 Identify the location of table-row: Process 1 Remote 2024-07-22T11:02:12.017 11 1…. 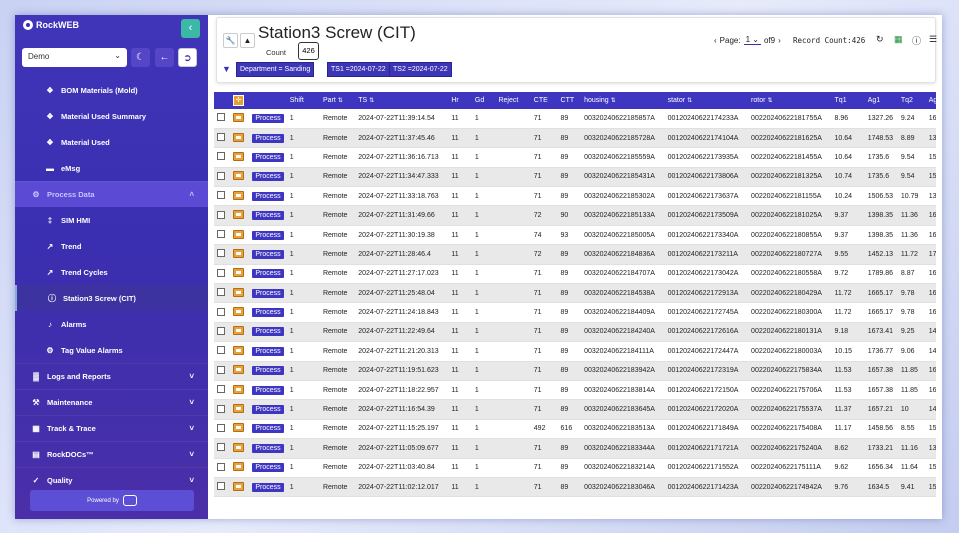
(575, 487).